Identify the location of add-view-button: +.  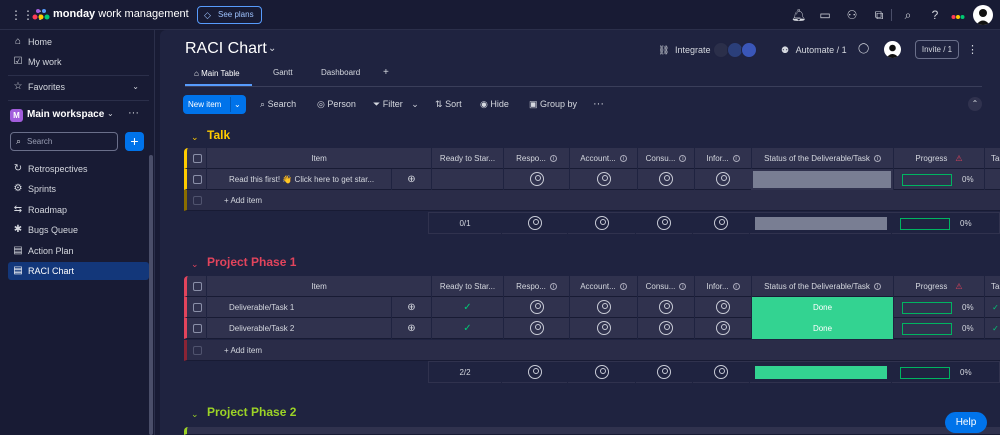
(386, 72).